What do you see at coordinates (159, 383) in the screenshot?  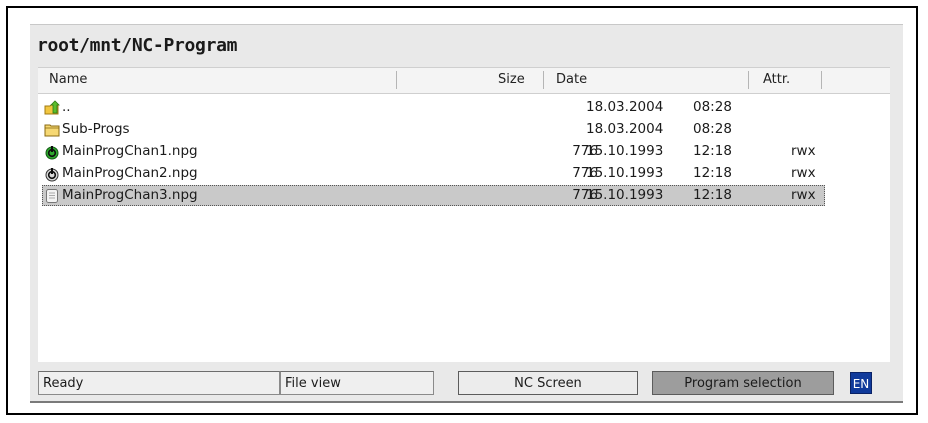 I see `status-ready: Ready` at bounding box center [159, 383].